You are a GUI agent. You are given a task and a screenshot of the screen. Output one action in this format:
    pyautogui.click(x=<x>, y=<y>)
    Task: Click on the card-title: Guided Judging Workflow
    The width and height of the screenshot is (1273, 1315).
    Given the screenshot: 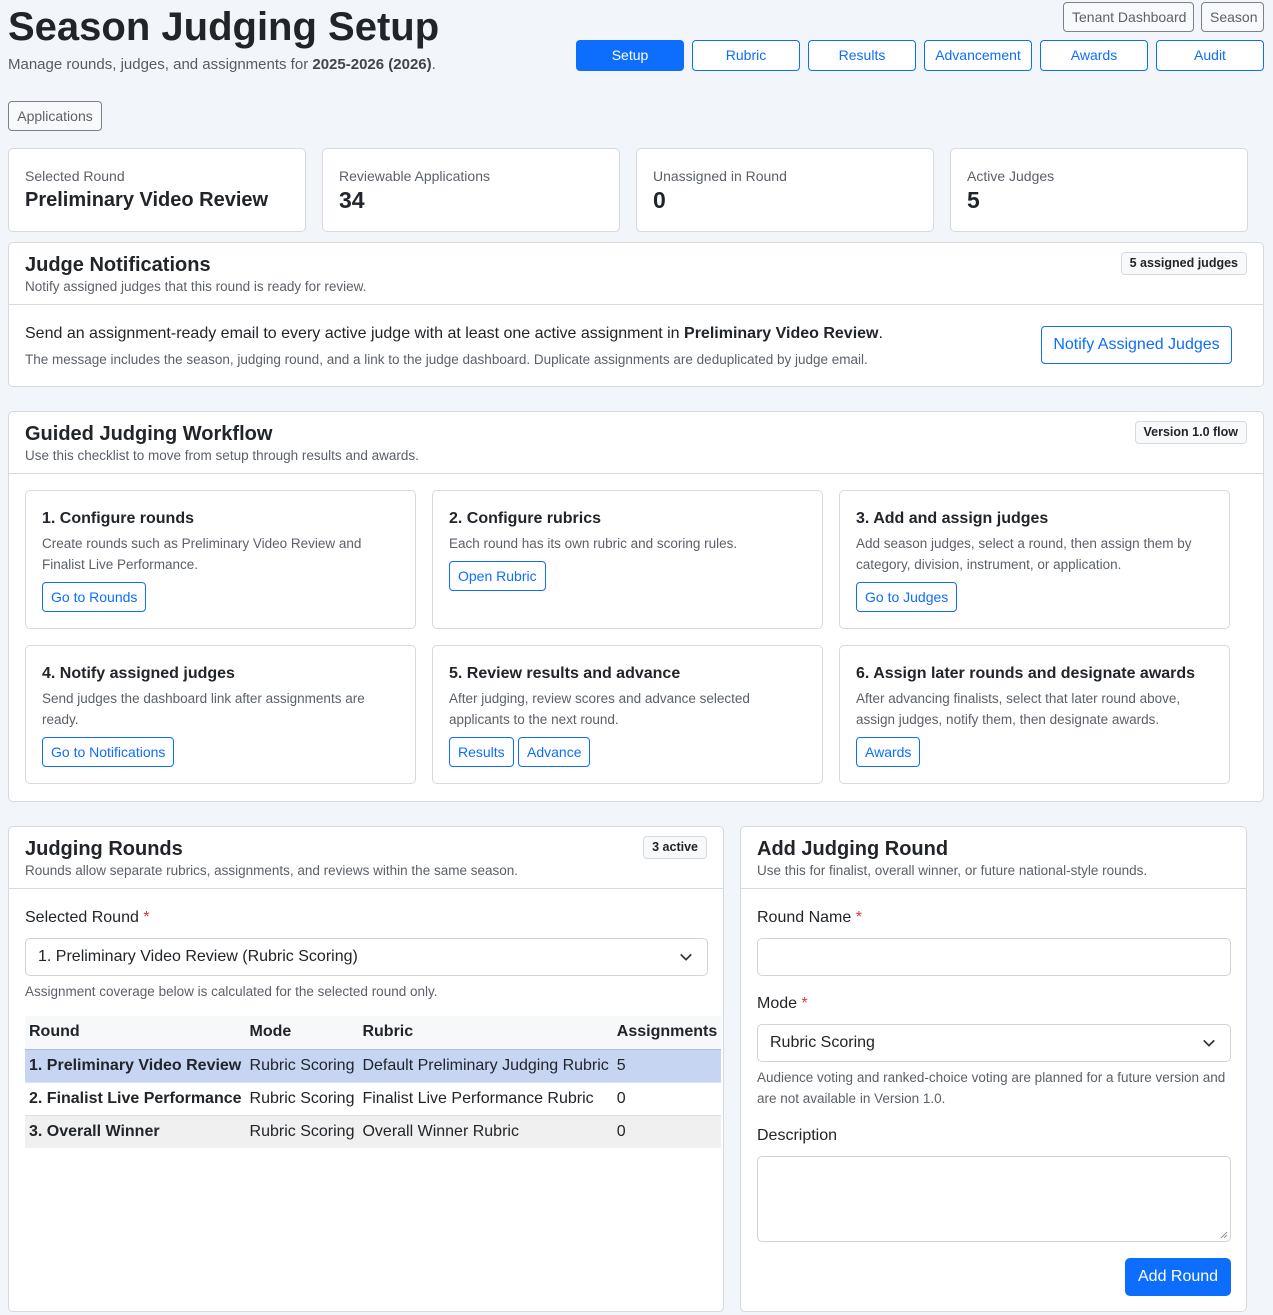 What is the action you would take?
    pyautogui.click(x=149, y=434)
    